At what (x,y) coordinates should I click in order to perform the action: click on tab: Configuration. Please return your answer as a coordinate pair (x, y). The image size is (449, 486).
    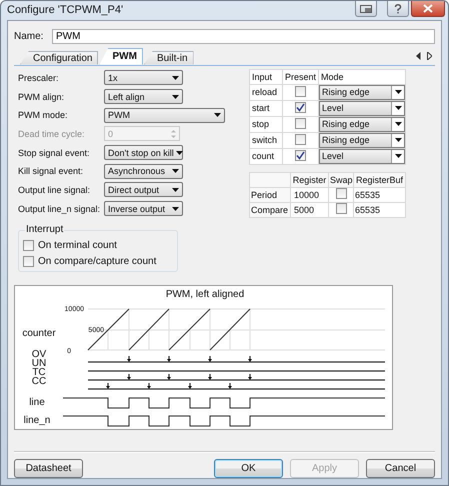
    Looking at the image, I should click on (59, 57).